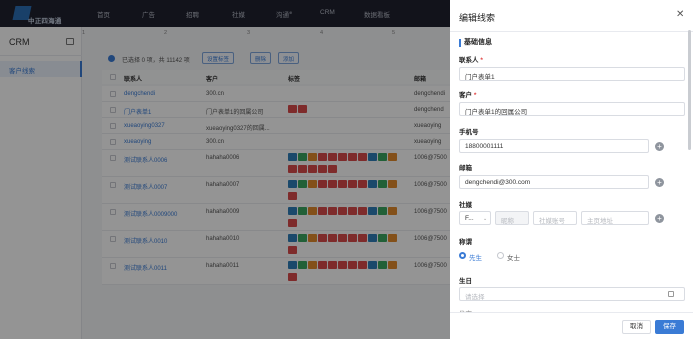 The height and width of the screenshot is (339, 693). What do you see at coordinates (462, 255) in the screenshot?
I see `radio-mr` at bounding box center [462, 255].